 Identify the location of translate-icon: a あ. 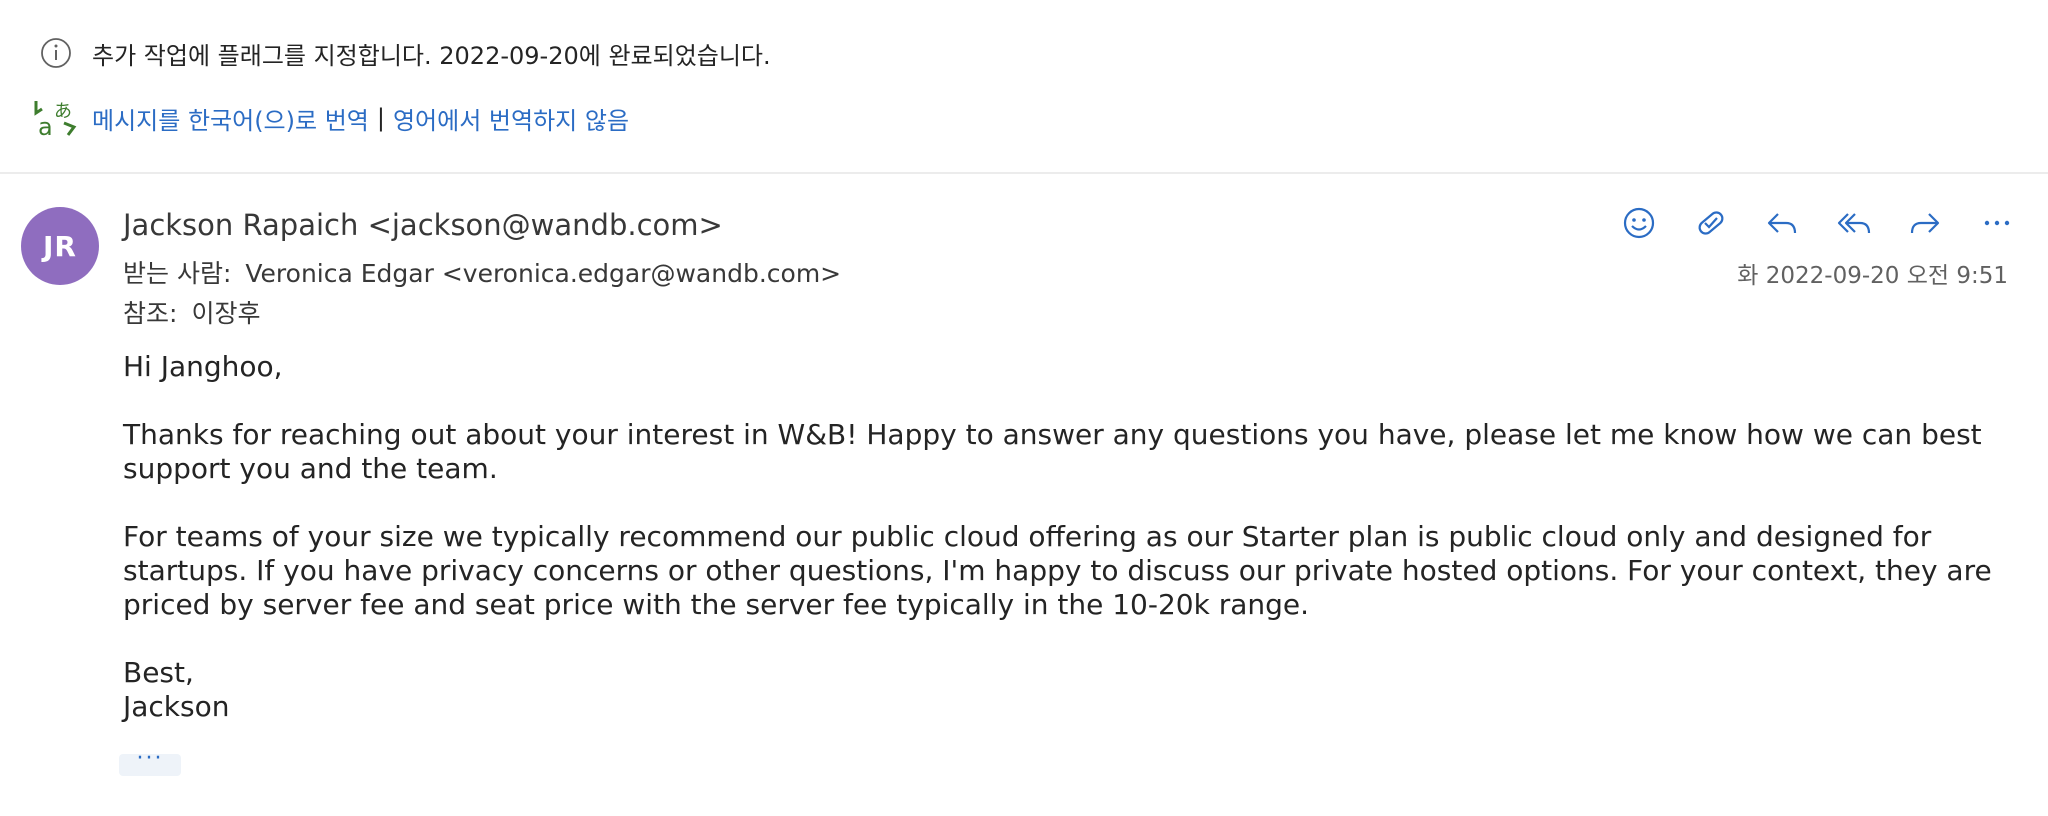
(56, 119).